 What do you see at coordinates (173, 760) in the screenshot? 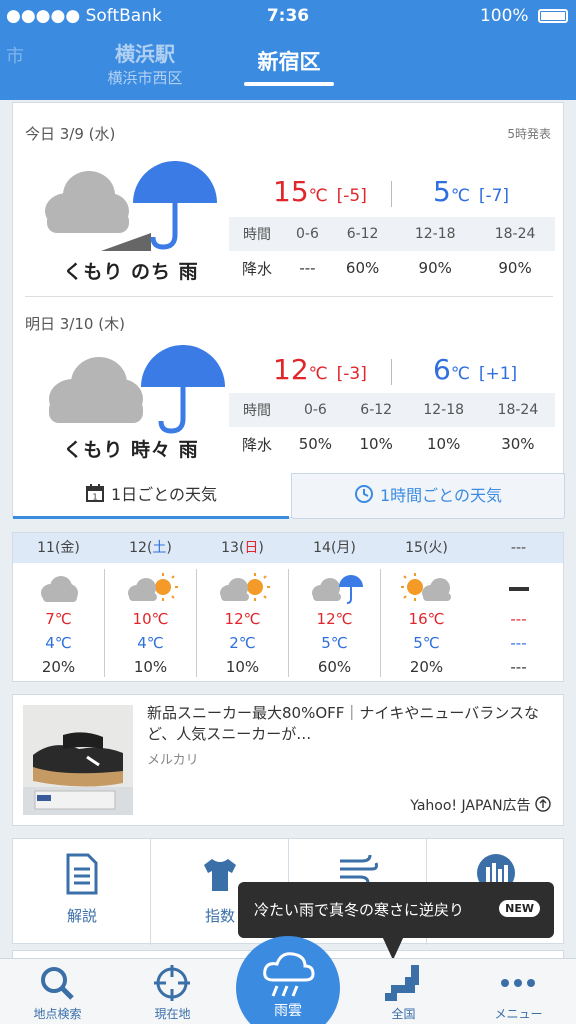
I see `ad-source: メルカリ` at bounding box center [173, 760].